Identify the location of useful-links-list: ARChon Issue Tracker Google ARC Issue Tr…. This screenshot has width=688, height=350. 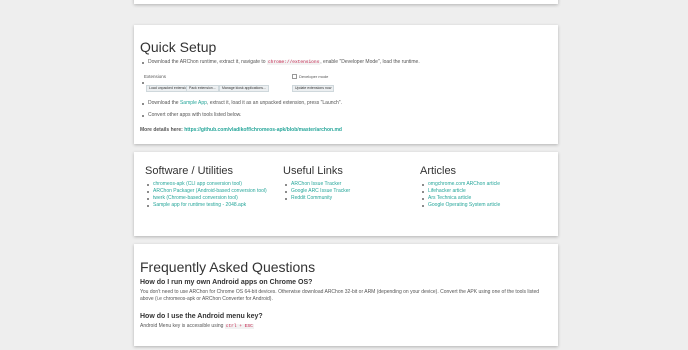
(316, 191).